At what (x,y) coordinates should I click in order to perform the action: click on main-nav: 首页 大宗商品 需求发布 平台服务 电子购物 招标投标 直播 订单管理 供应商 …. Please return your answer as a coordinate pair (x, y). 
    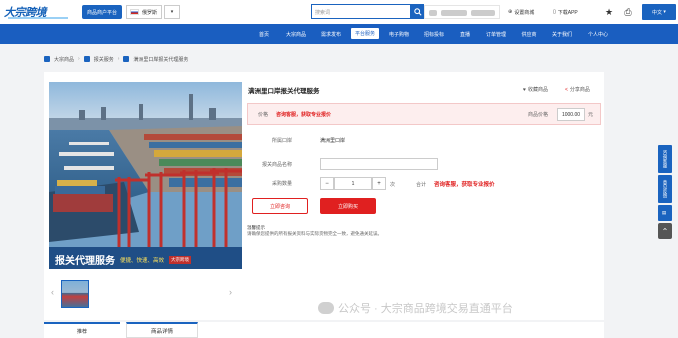
    Looking at the image, I should click on (339, 34).